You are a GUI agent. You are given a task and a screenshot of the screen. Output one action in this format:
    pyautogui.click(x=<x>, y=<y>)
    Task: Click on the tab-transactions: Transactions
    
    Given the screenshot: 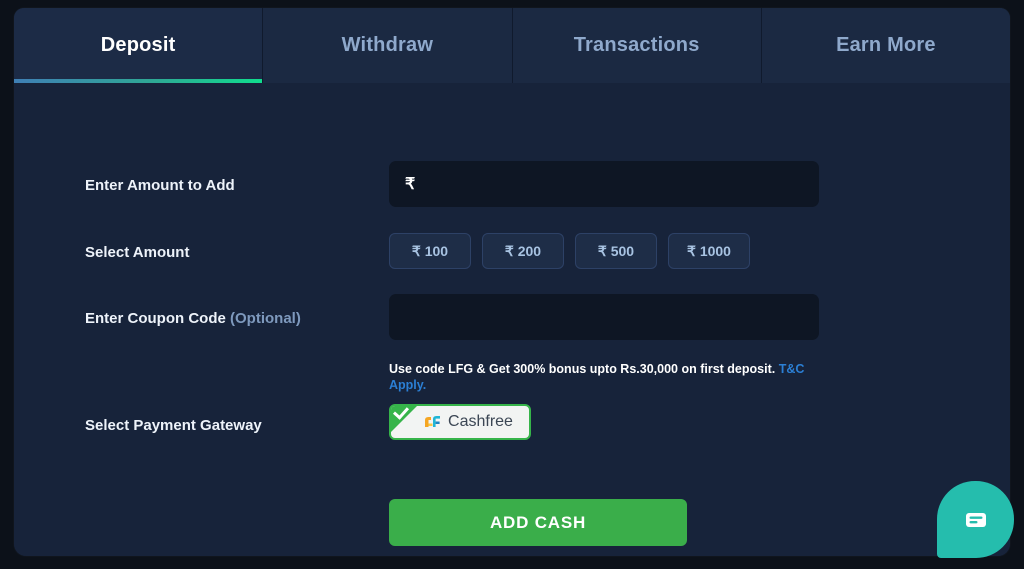 What is the action you would take?
    pyautogui.click(x=637, y=45)
    